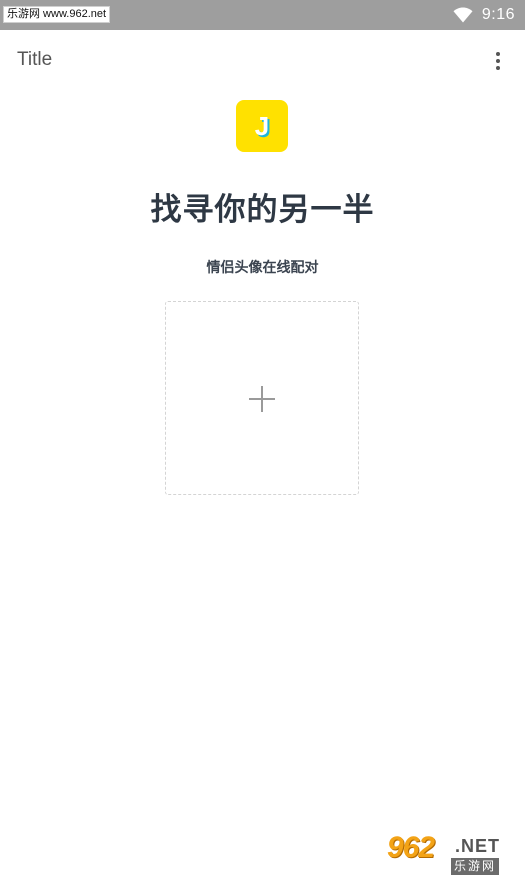 The height and width of the screenshot is (884, 525). I want to click on app-logo: J, so click(262, 126).